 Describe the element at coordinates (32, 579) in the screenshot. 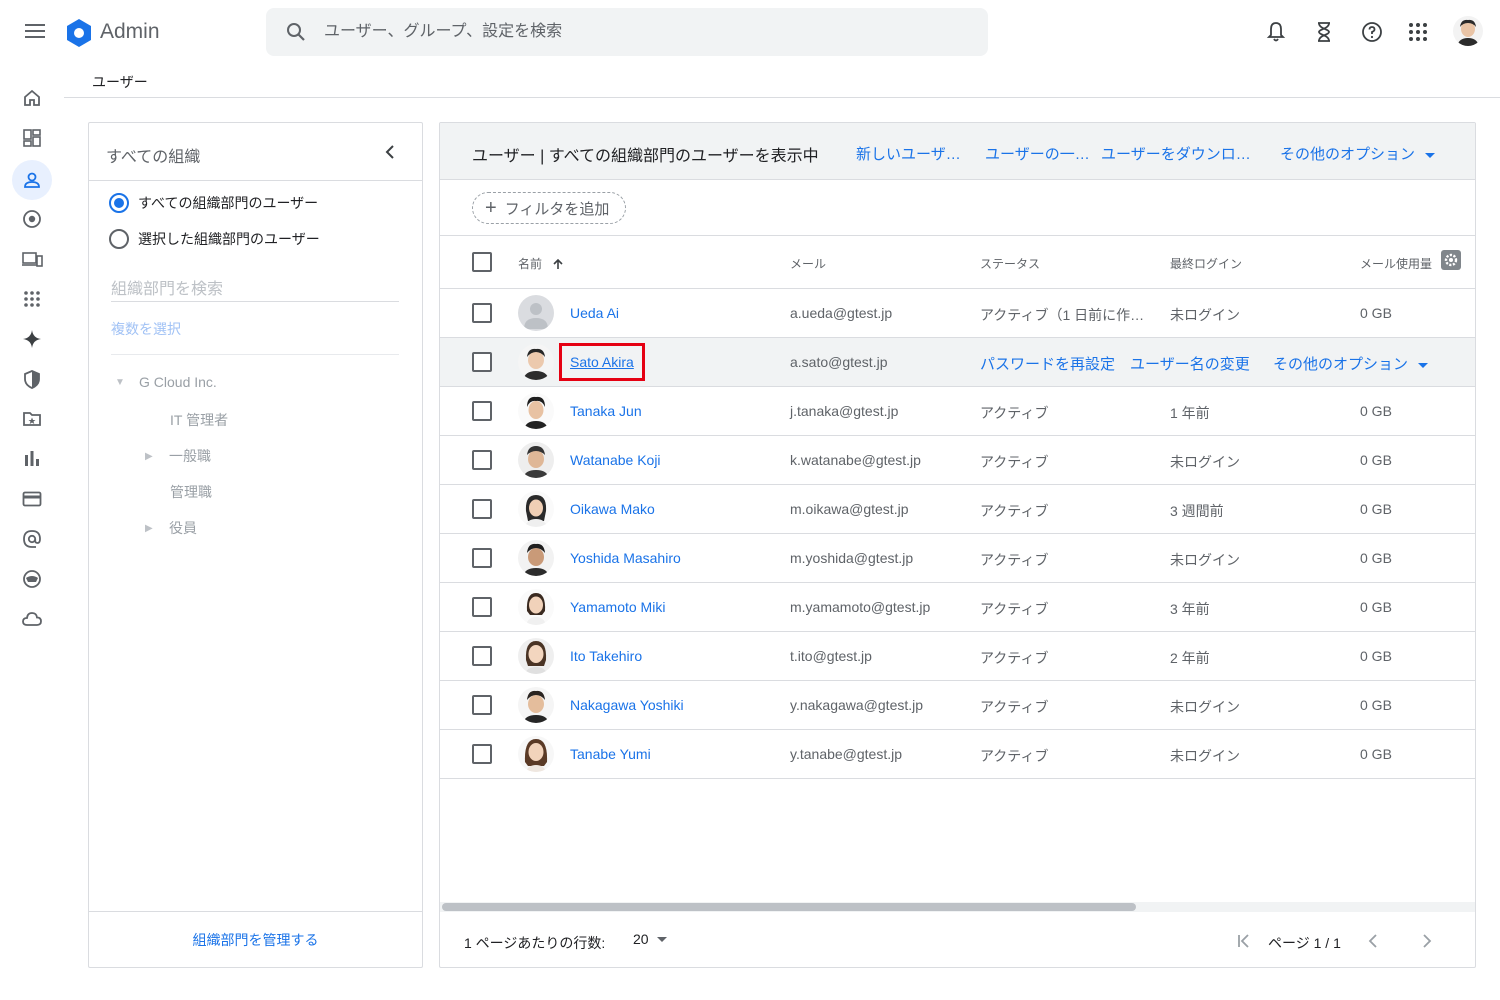

I see `nav-data-icon` at that location.